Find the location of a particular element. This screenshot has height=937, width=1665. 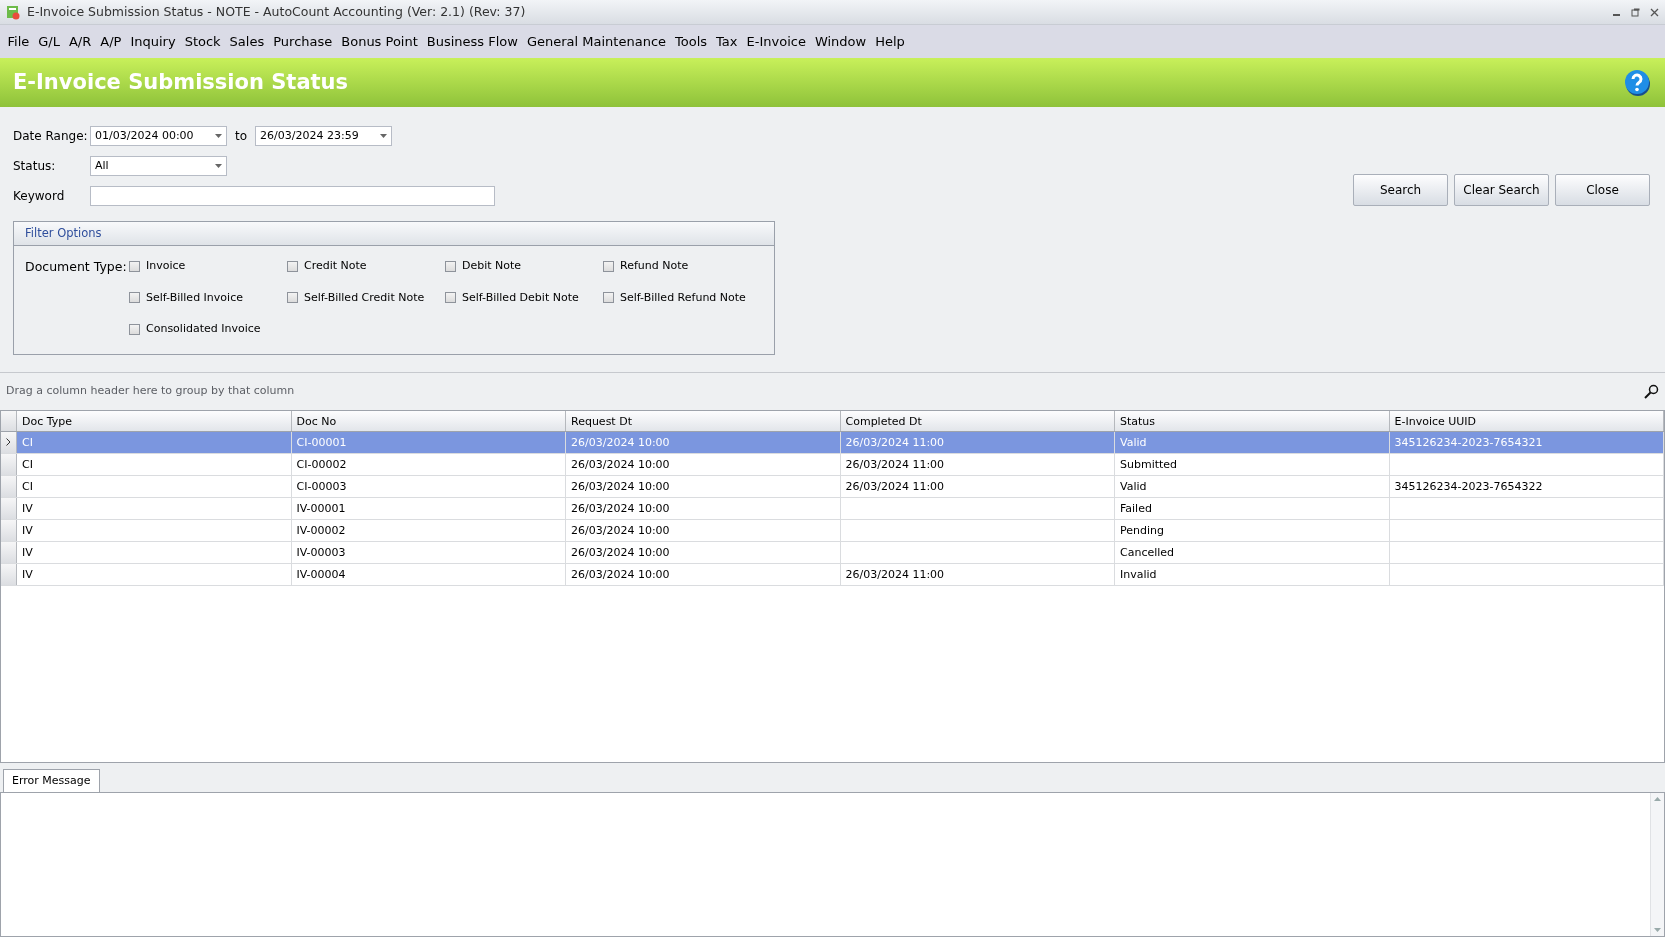

field-label: Keyword is located at coordinates (39, 196).